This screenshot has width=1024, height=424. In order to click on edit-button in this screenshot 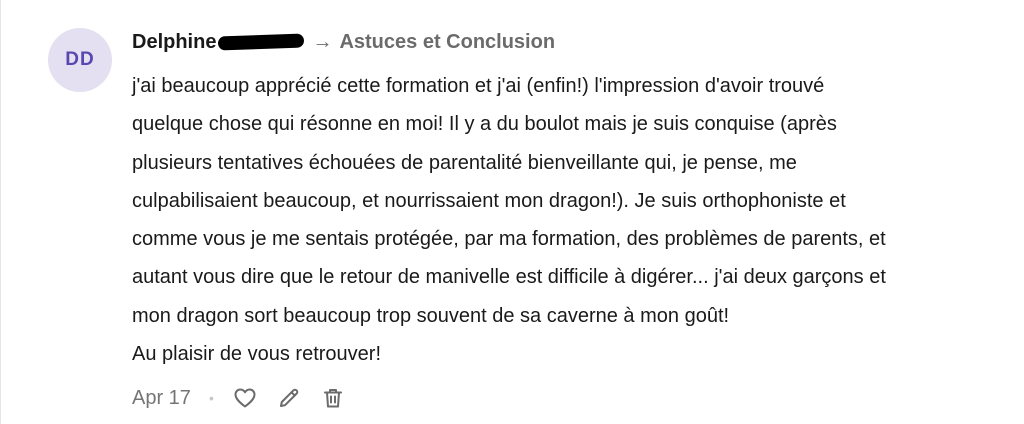, I will do `click(289, 398)`.